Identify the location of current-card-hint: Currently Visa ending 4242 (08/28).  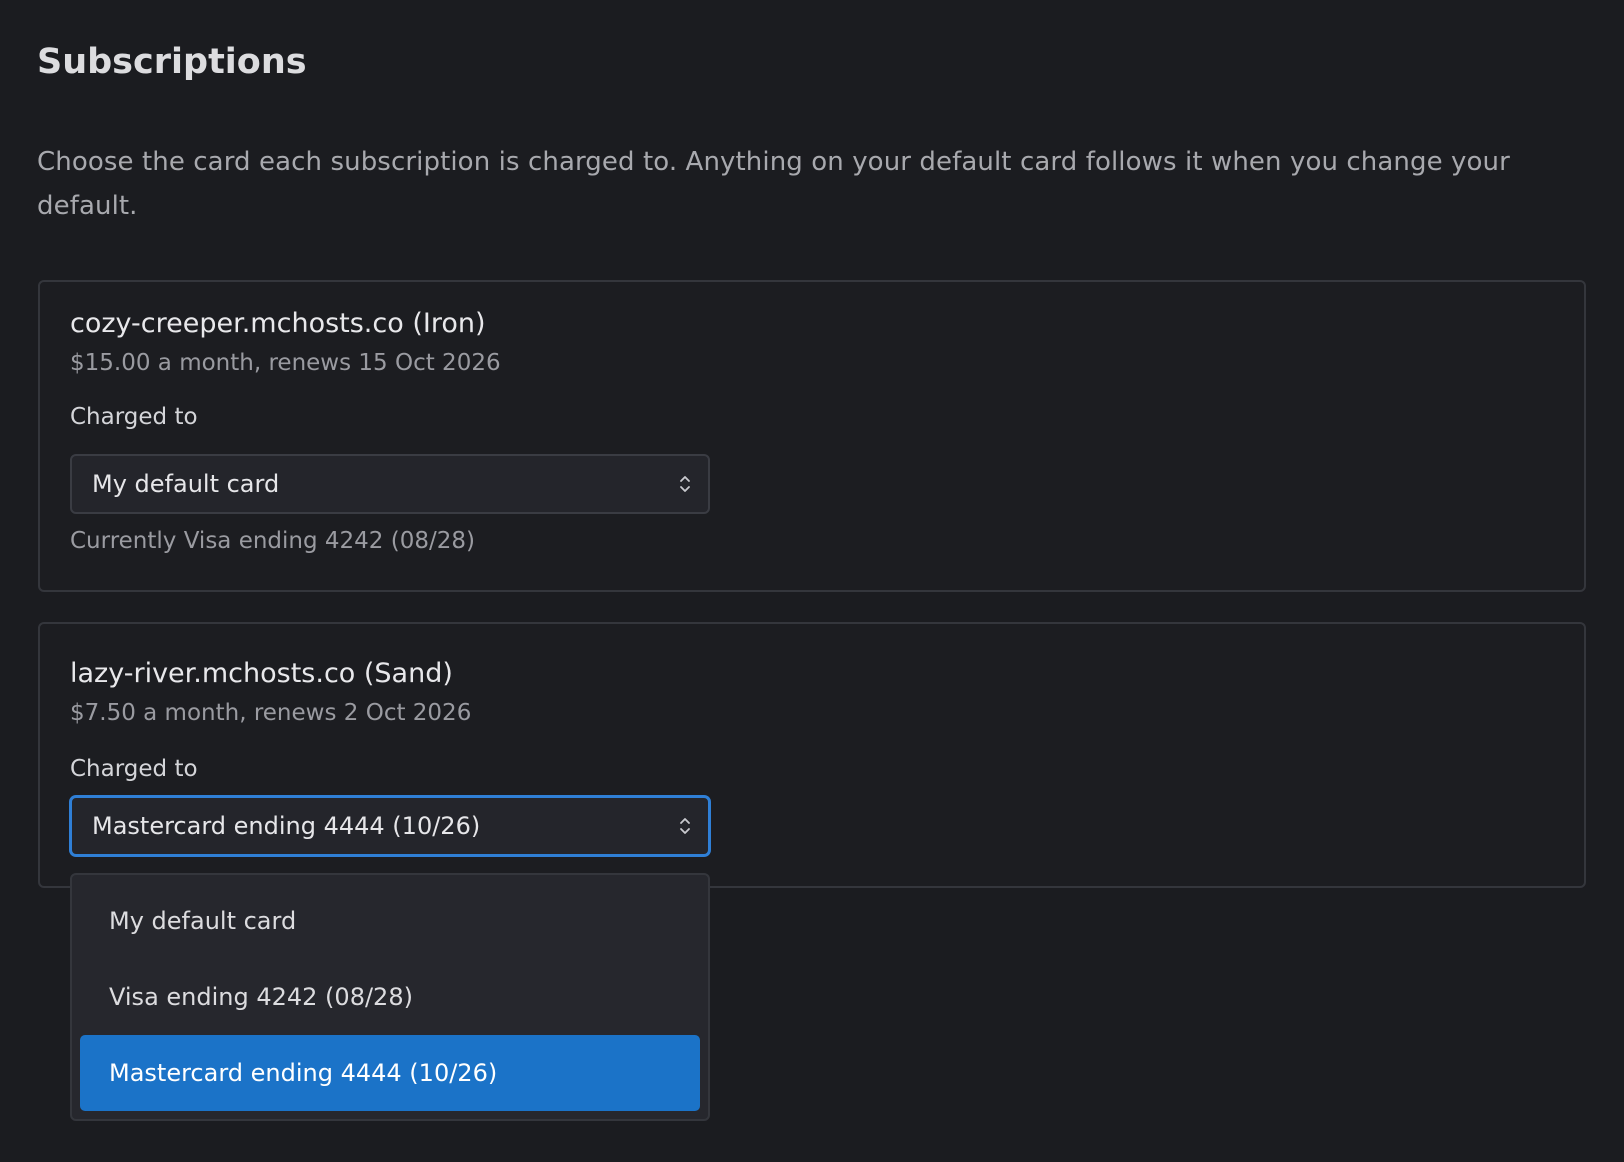
(272, 541).